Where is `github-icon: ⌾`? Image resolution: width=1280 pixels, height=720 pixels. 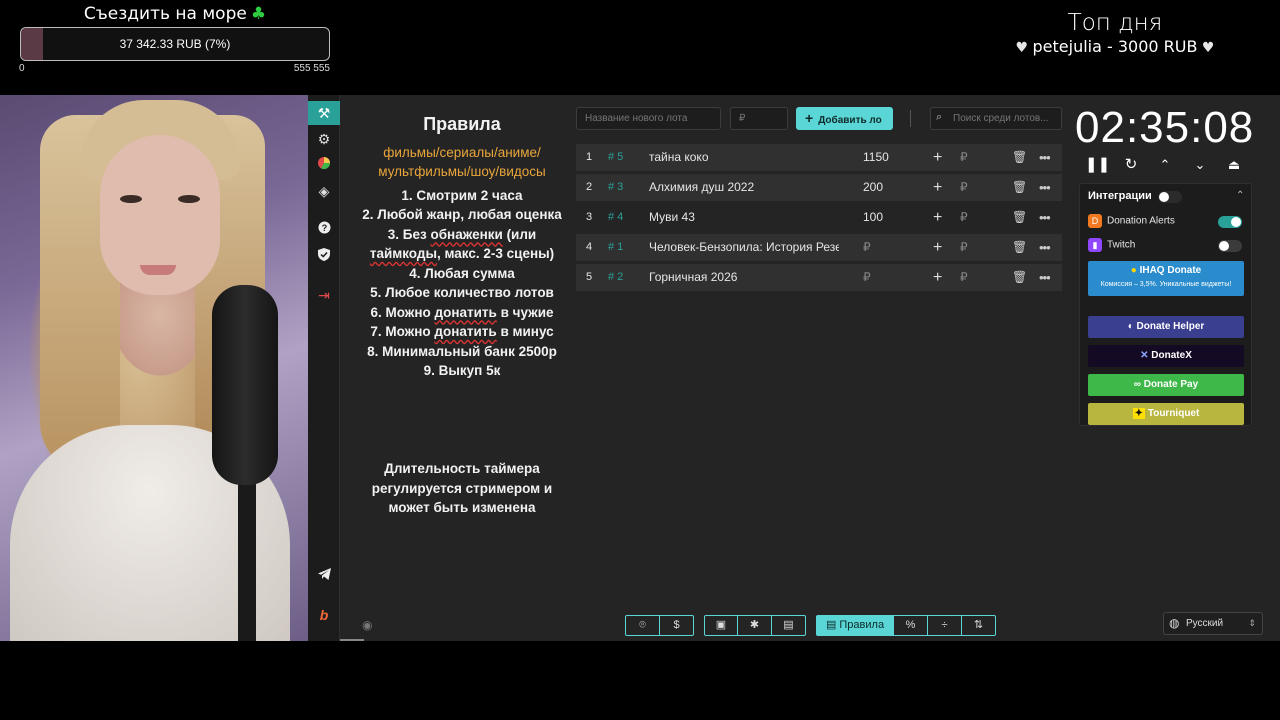 github-icon: ⌾ is located at coordinates (643, 625).